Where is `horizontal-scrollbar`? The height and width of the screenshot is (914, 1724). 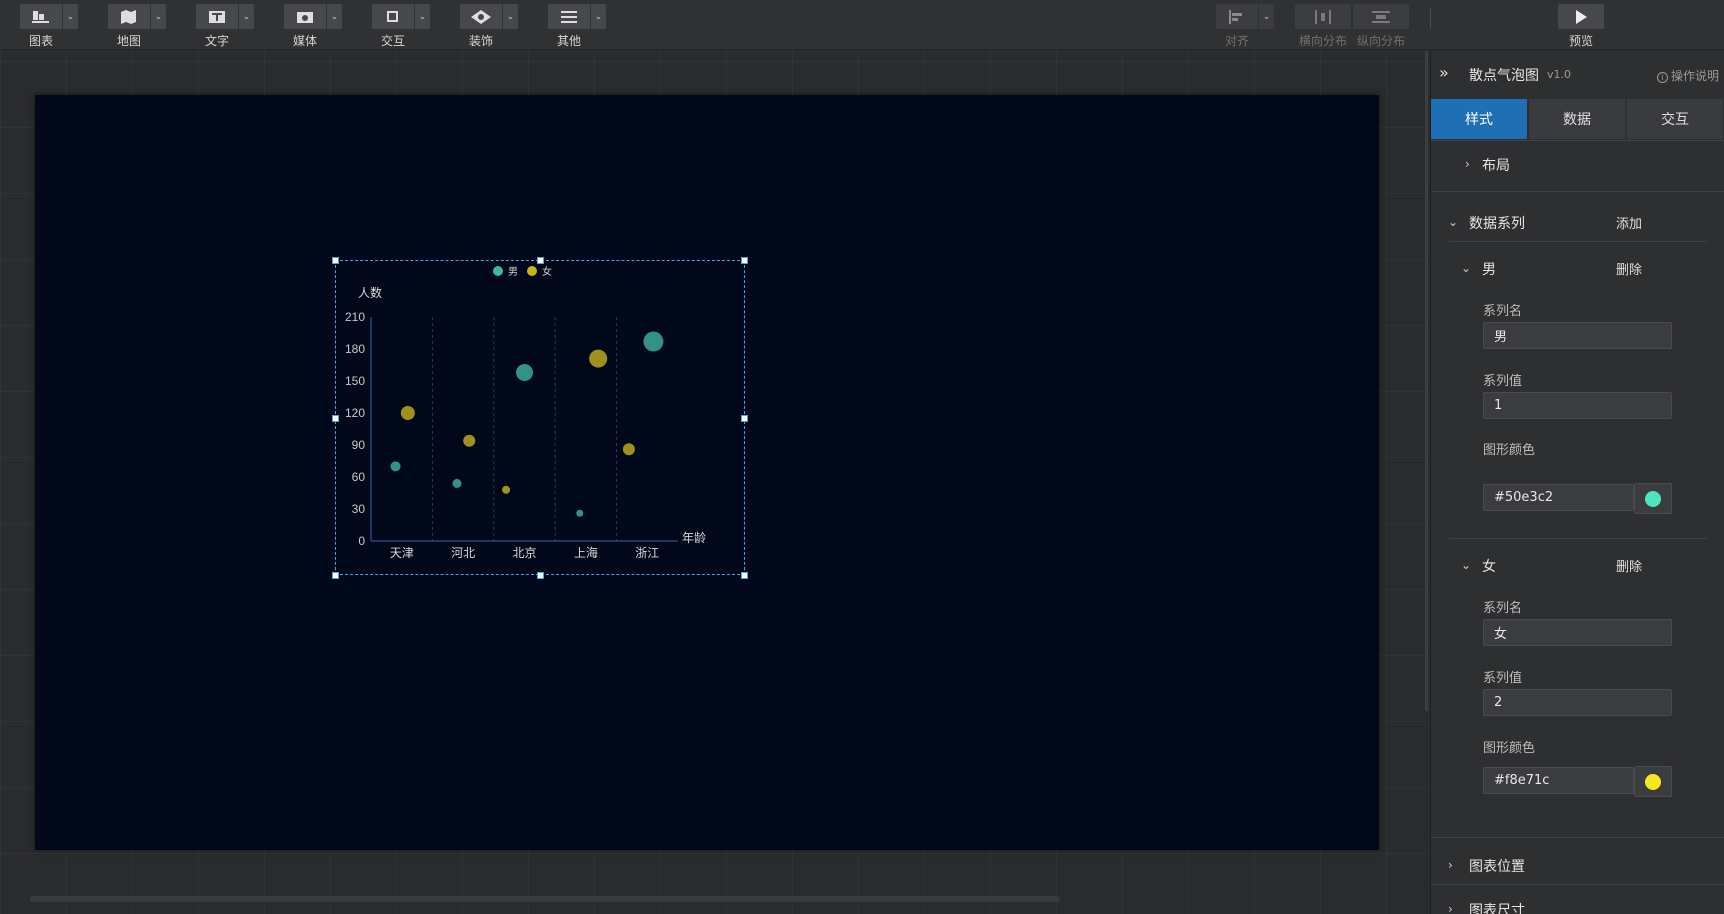
horizontal-scrollbar is located at coordinates (545, 899).